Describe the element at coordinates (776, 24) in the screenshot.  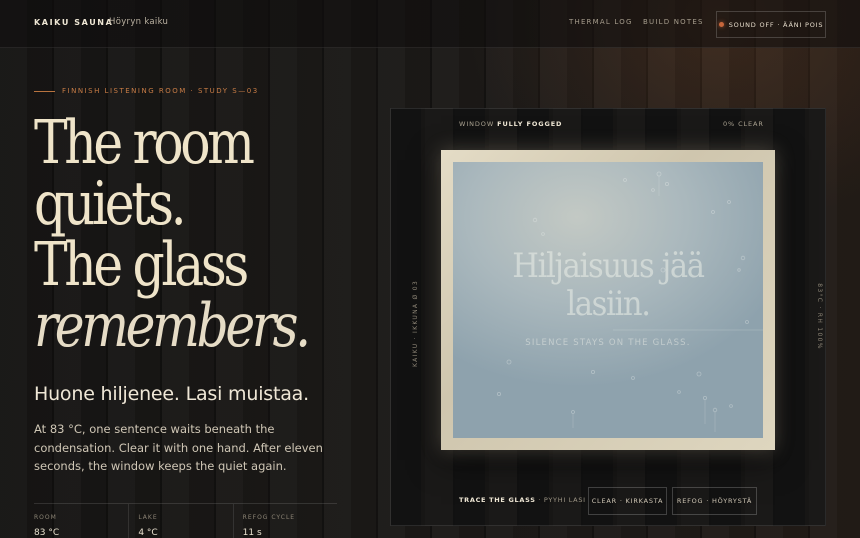
I see `sound-toggle-label: SOUND OFF · ÄÄNI POIS` at that location.